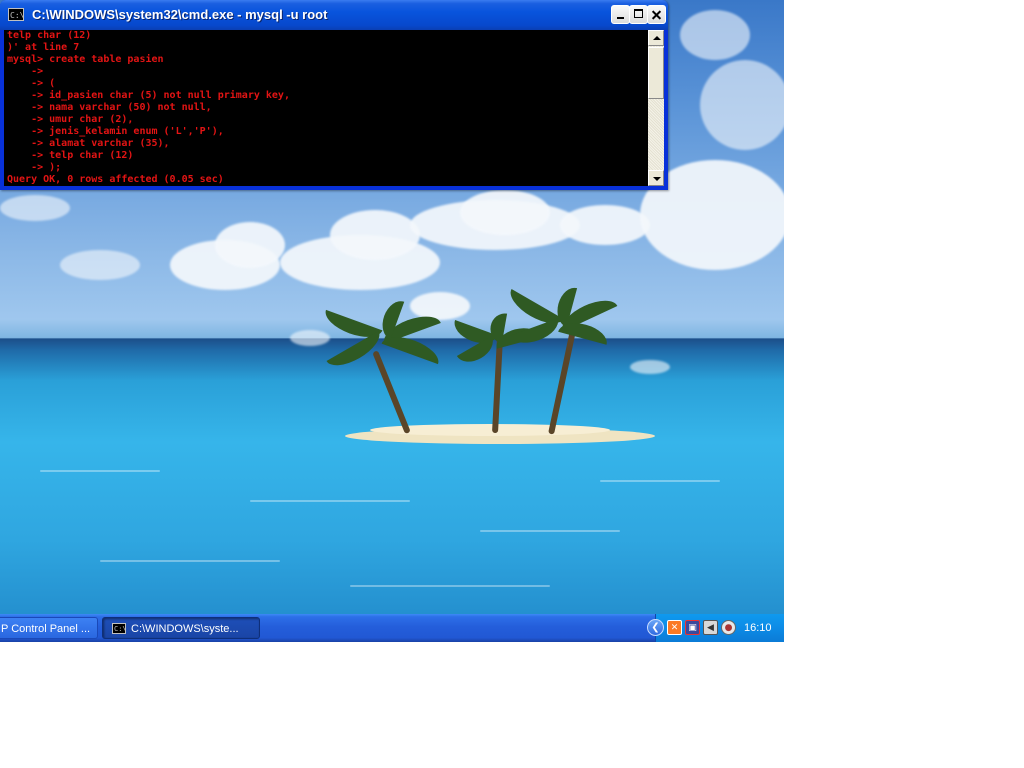  Describe the element at coordinates (656, 14) in the screenshot. I see `close-button` at that location.